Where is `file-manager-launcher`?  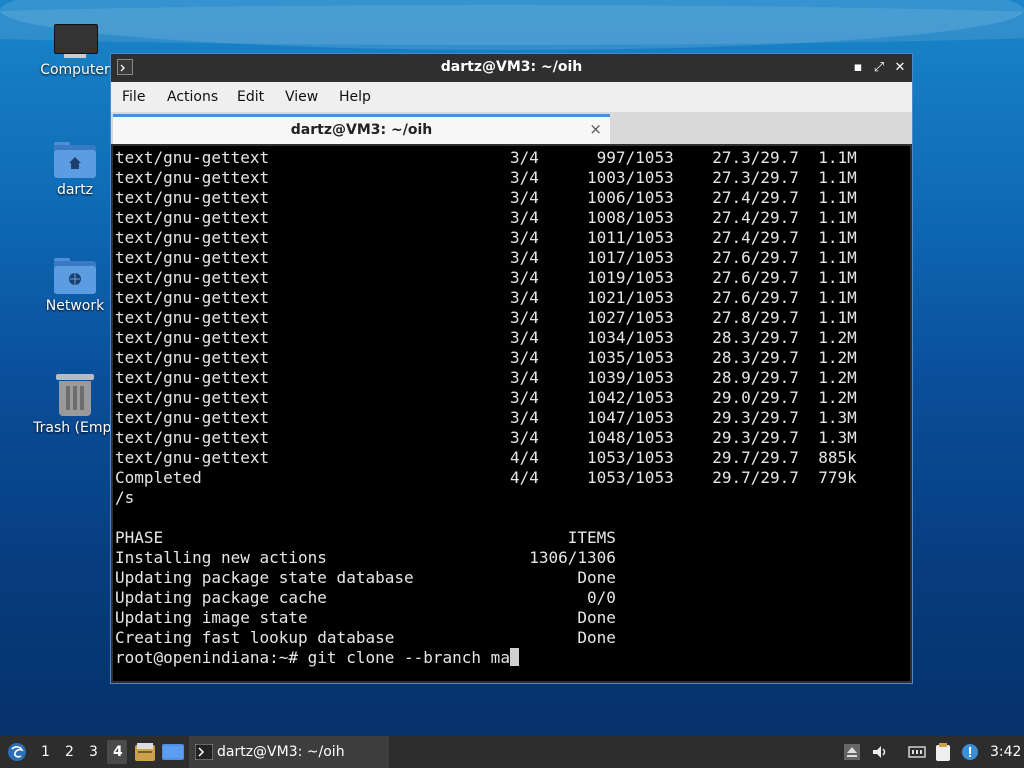
file-manager-launcher is located at coordinates (145, 752).